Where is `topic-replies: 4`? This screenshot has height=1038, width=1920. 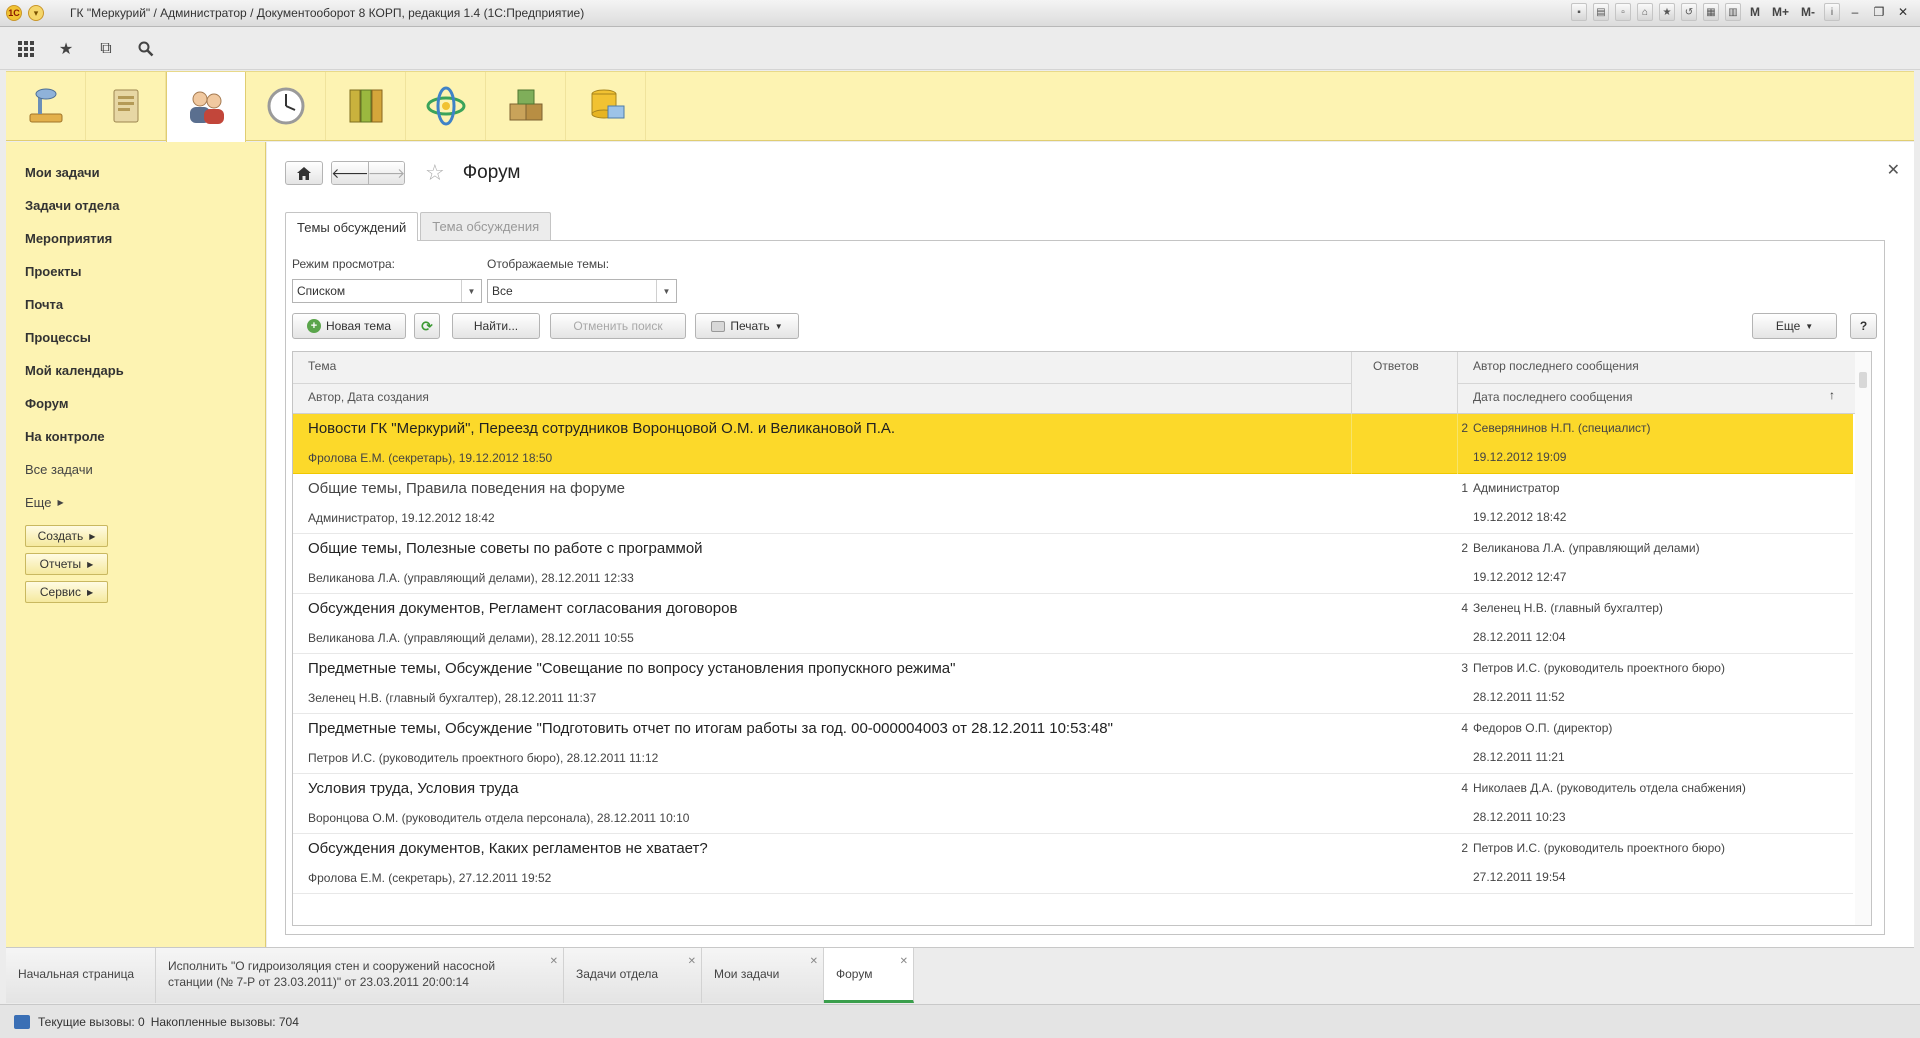
topic-replies: 4 is located at coordinates (1464, 608).